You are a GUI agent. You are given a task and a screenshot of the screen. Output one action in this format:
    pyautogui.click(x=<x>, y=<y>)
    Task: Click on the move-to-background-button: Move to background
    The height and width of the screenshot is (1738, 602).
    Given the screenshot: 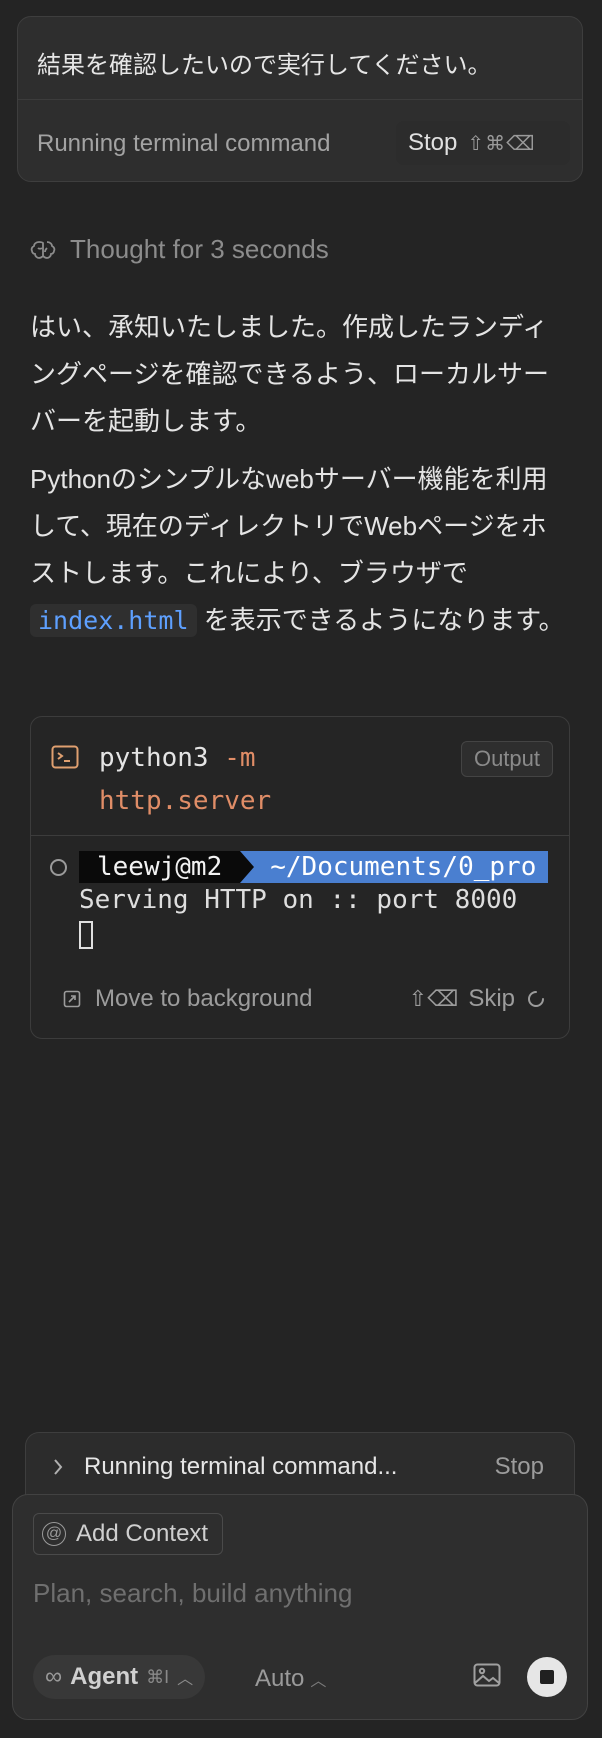 What is the action you would take?
    pyautogui.click(x=187, y=999)
    